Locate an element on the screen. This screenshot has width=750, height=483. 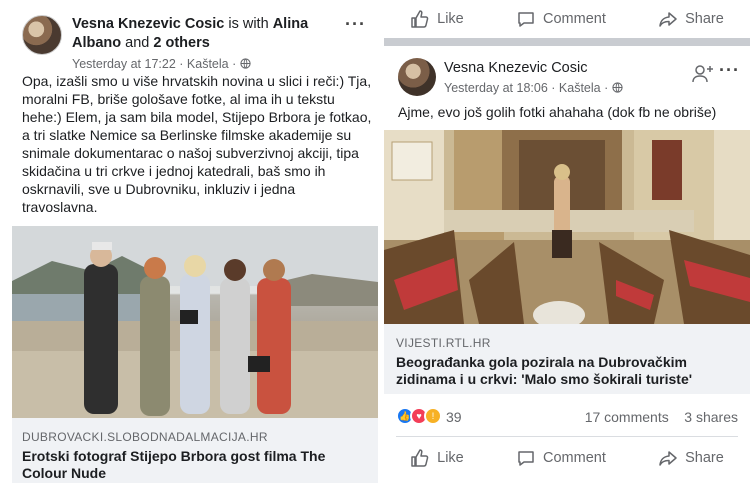
link-domain: VIJESTI.RTL.HR is located at coordinates (443, 343).